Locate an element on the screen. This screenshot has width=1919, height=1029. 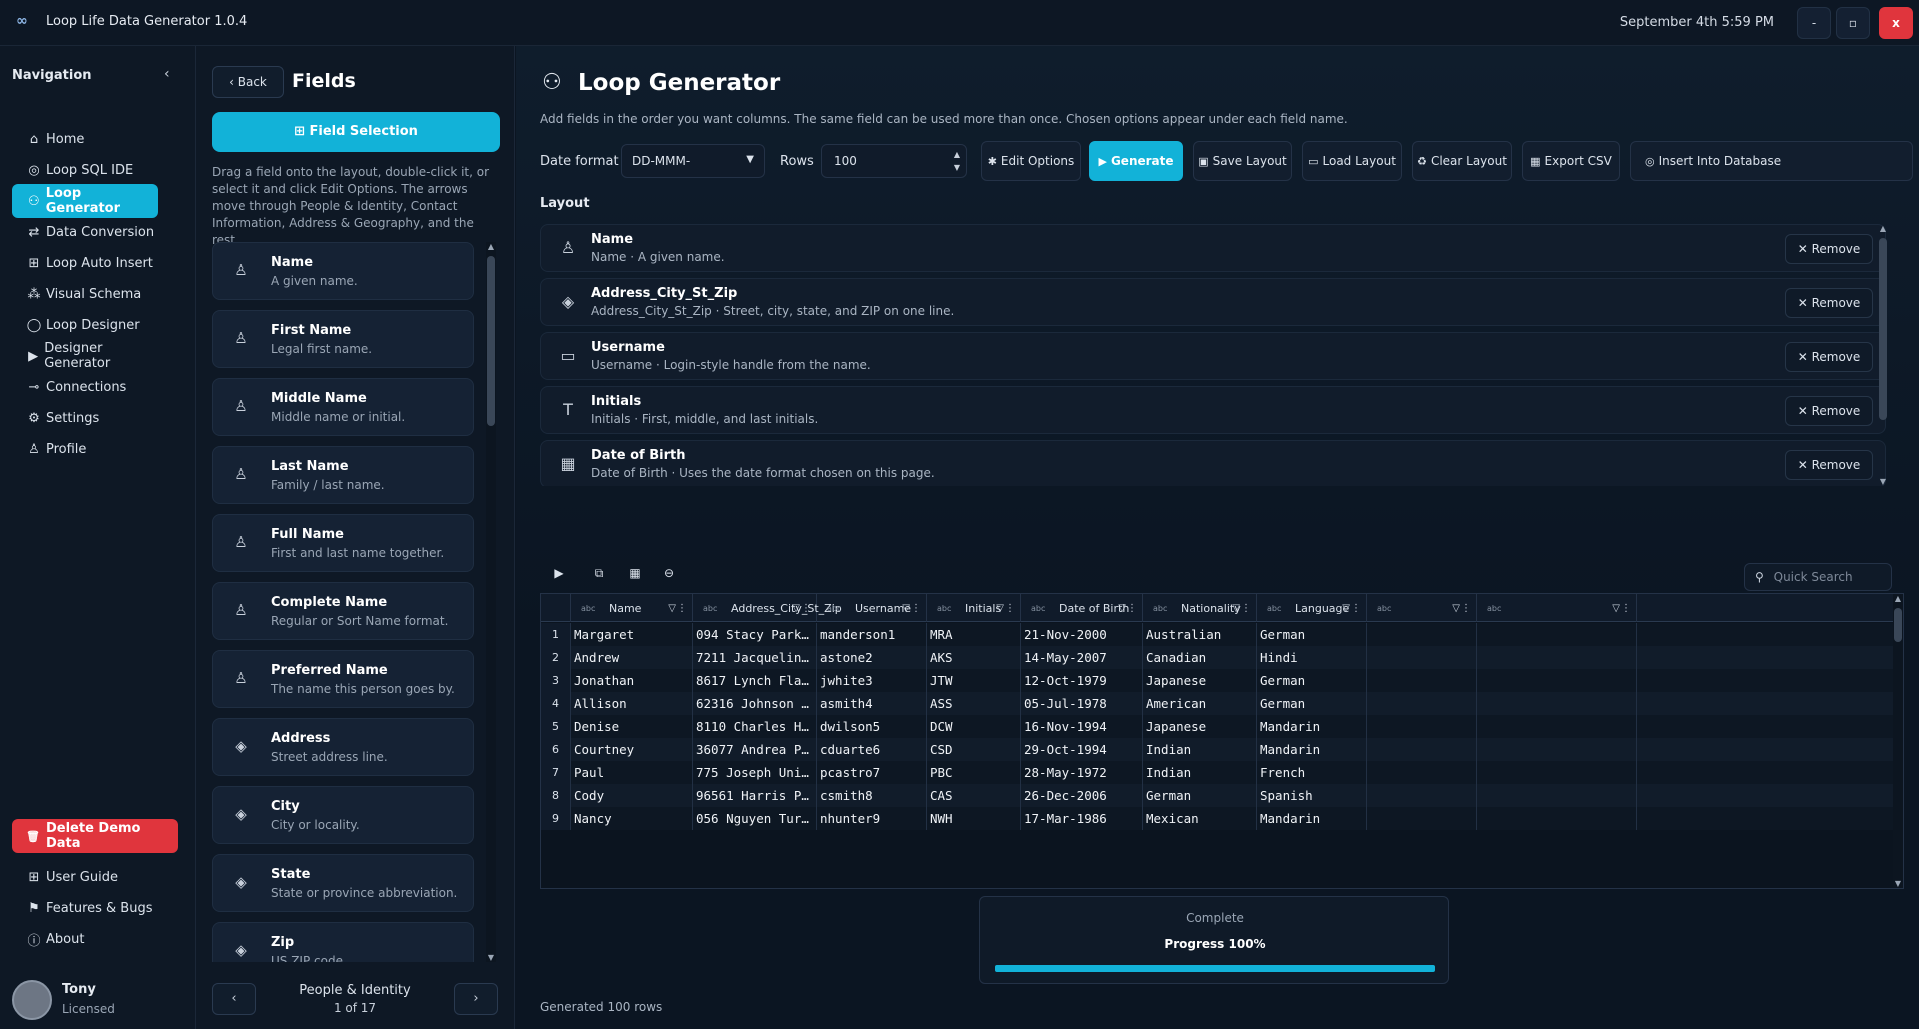
table-cell: csmith8 is located at coordinates (872, 795).